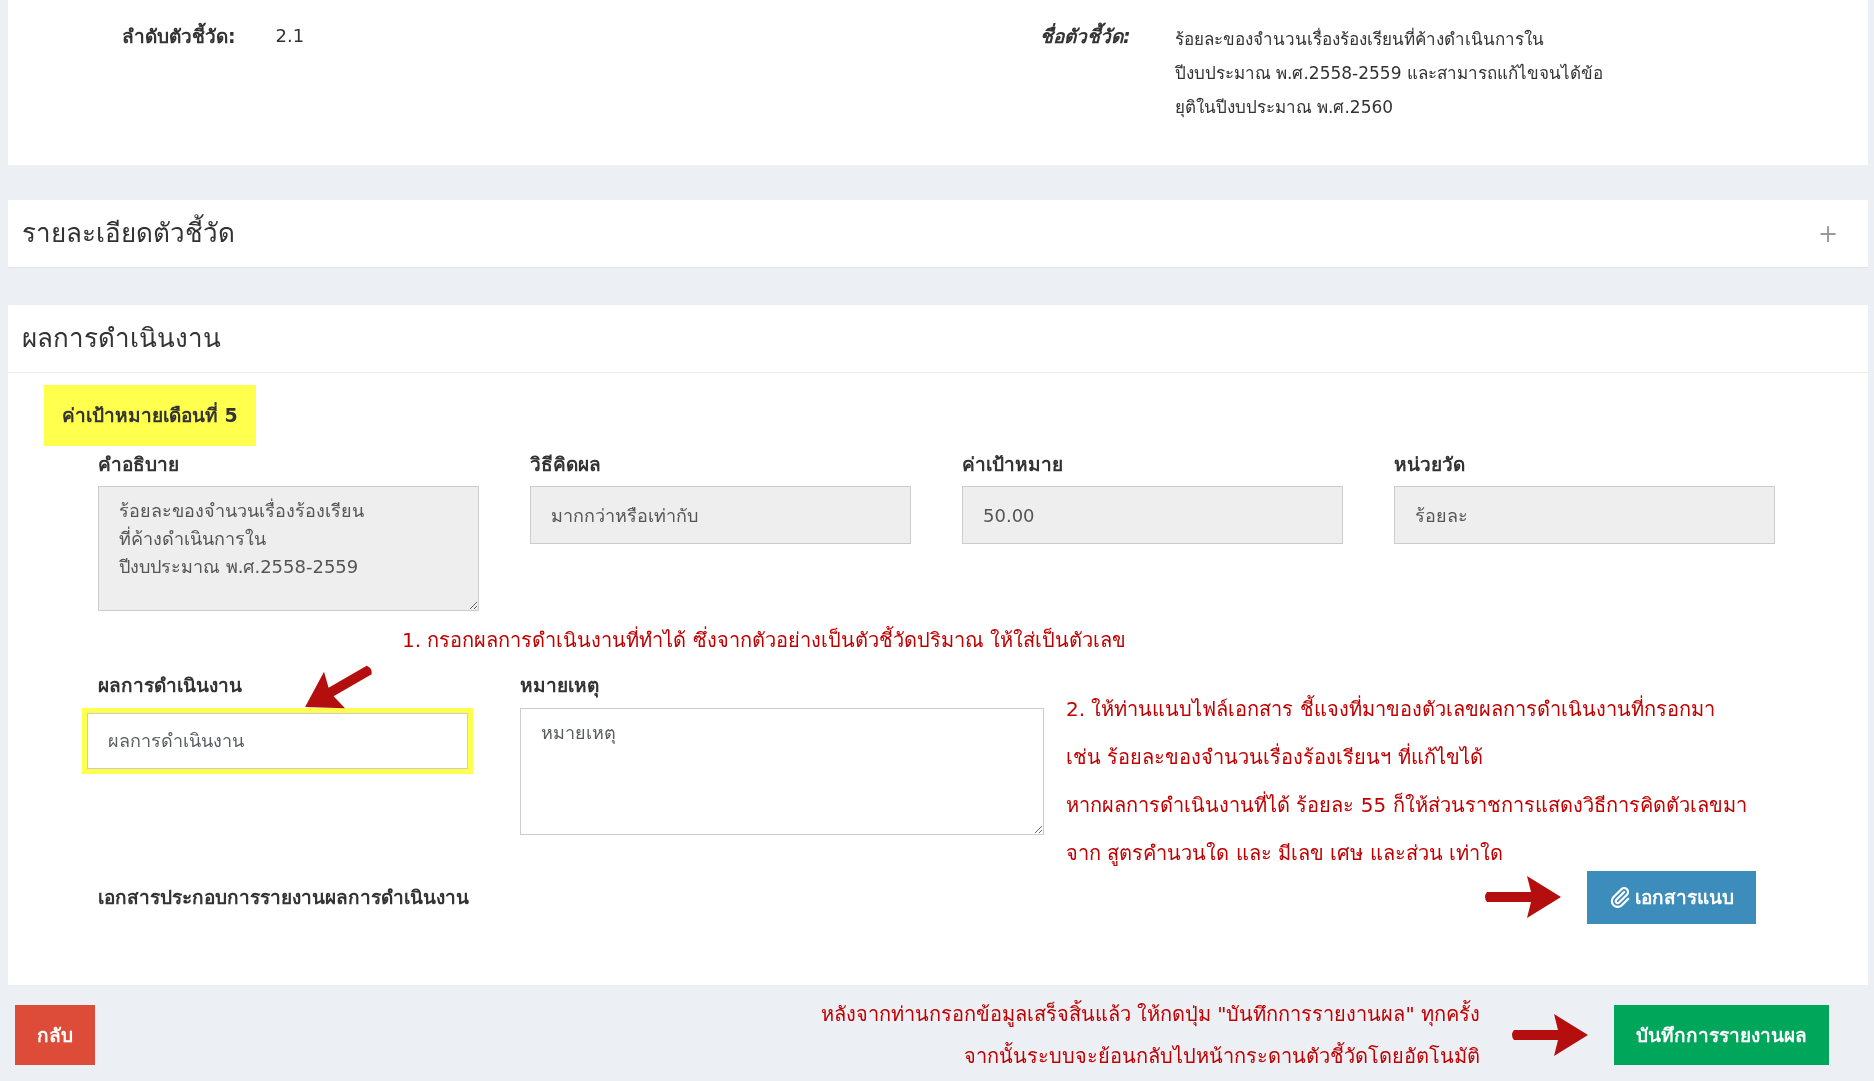  Describe the element at coordinates (1359, 38) in the screenshot. I see `field-value: ร้อยละของจำนวนเรื่องร้องเรียนที่ค้างดำเนินการใน` at that location.